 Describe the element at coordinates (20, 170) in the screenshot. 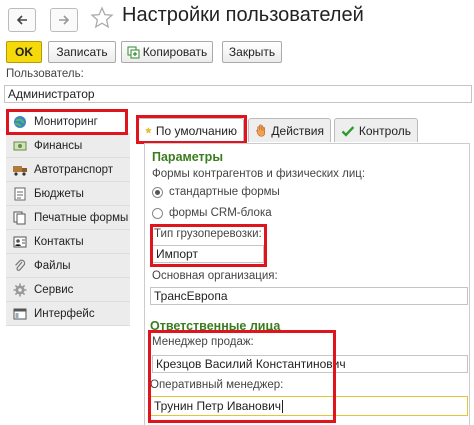

I see `truck-icon` at that location.